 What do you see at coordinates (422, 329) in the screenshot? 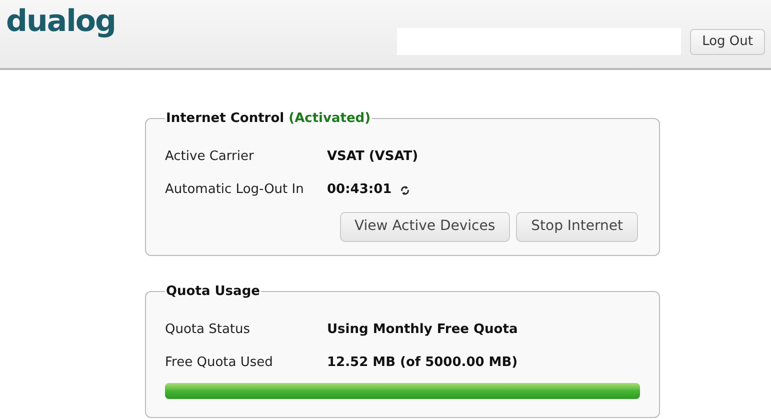
I see `field-value: Using Monthly Free Quota` at bounding box center [422, 329].